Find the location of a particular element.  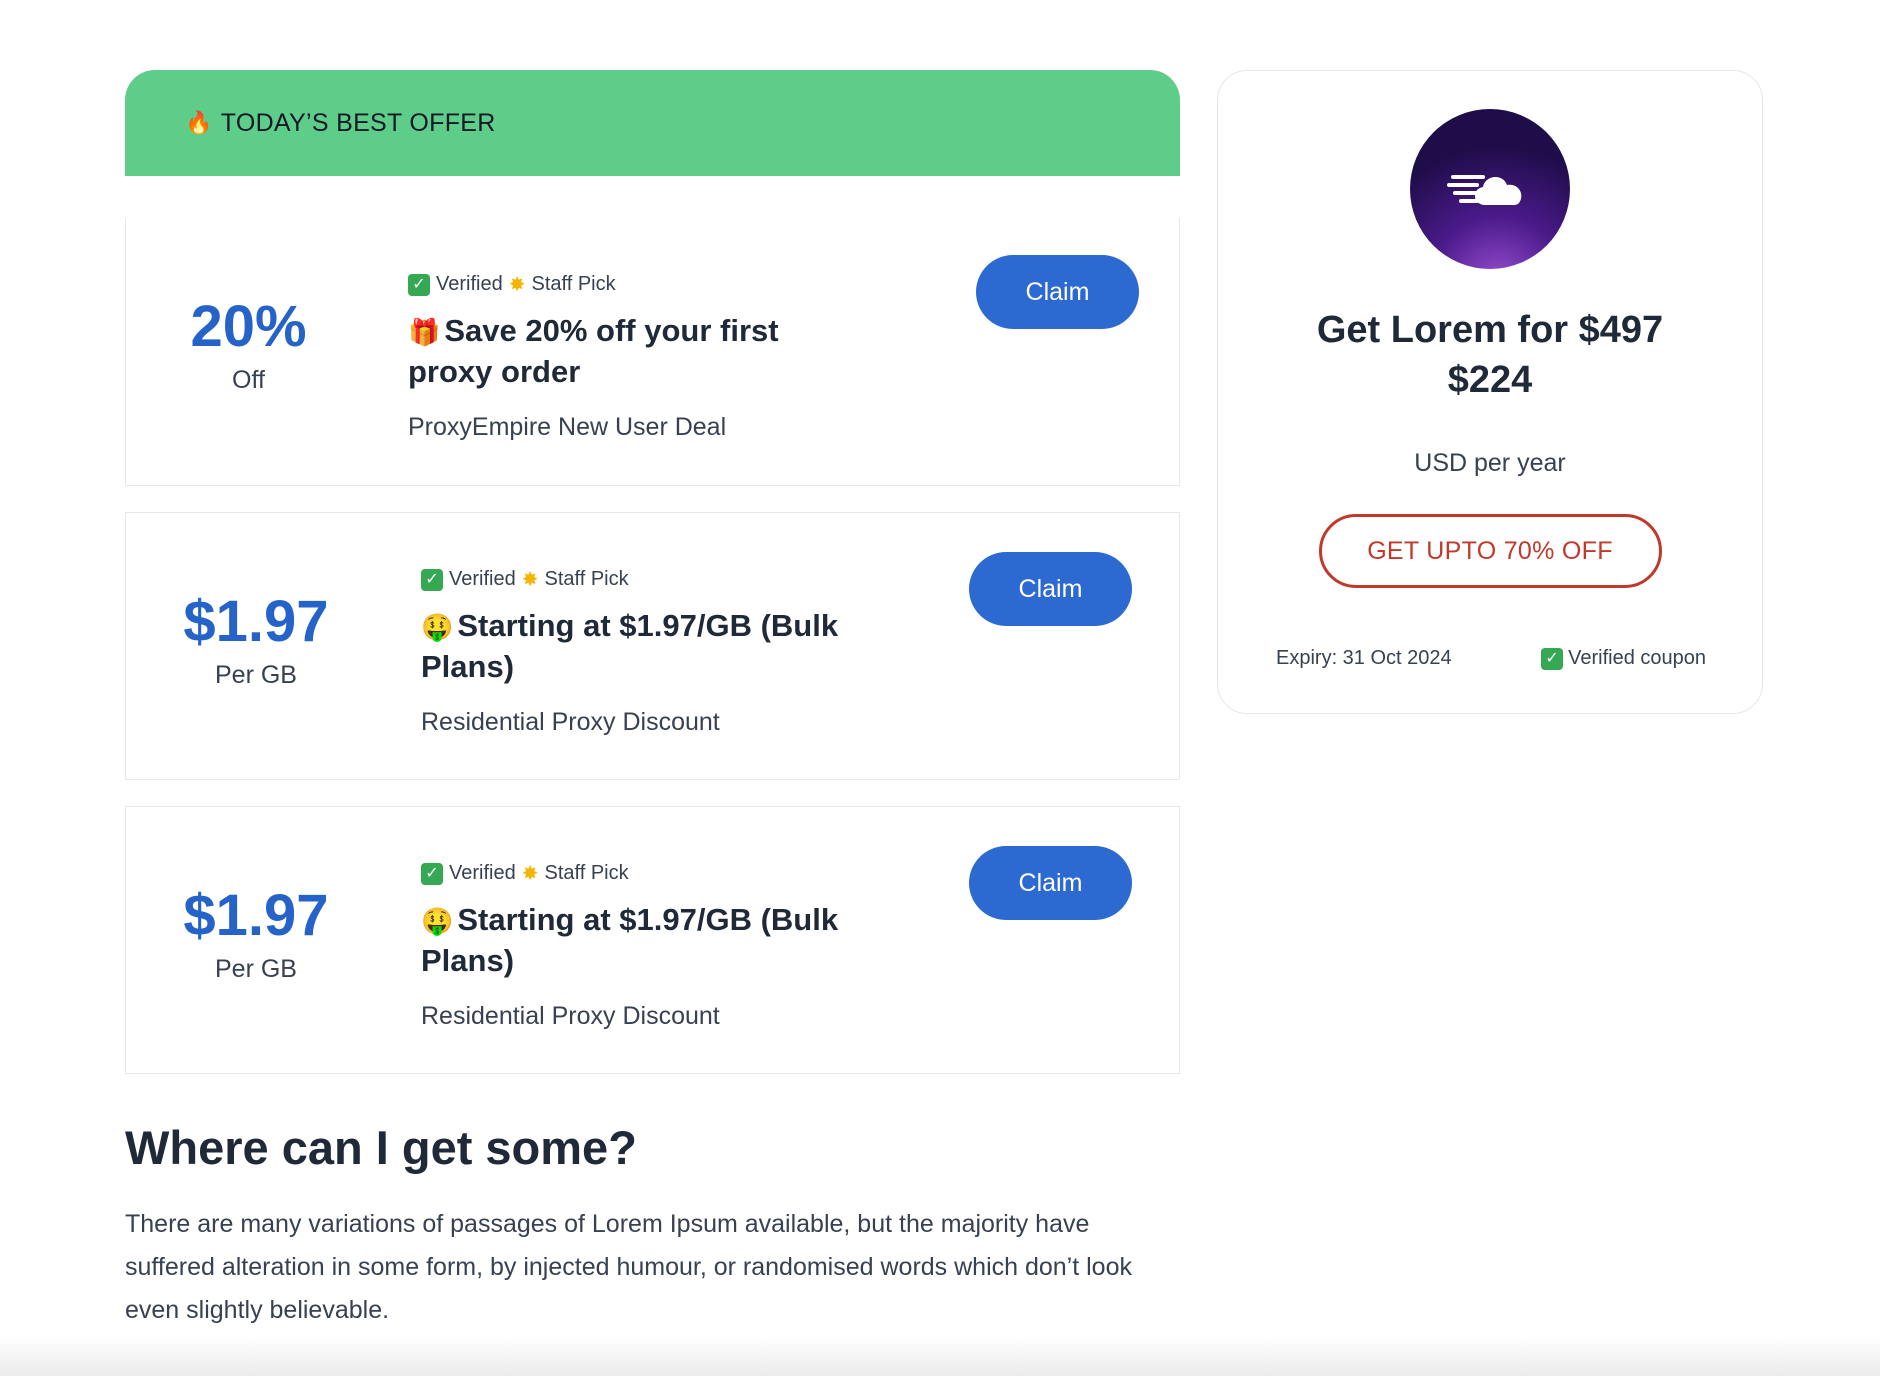

deal-title: Get Lorem for $497 $224 is located at coordinates (1490, 355).